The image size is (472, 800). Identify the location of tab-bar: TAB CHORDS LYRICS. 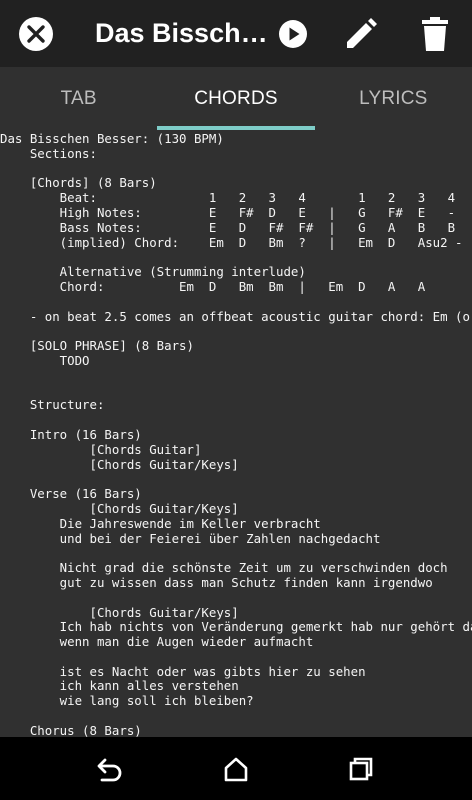
(236, 98).